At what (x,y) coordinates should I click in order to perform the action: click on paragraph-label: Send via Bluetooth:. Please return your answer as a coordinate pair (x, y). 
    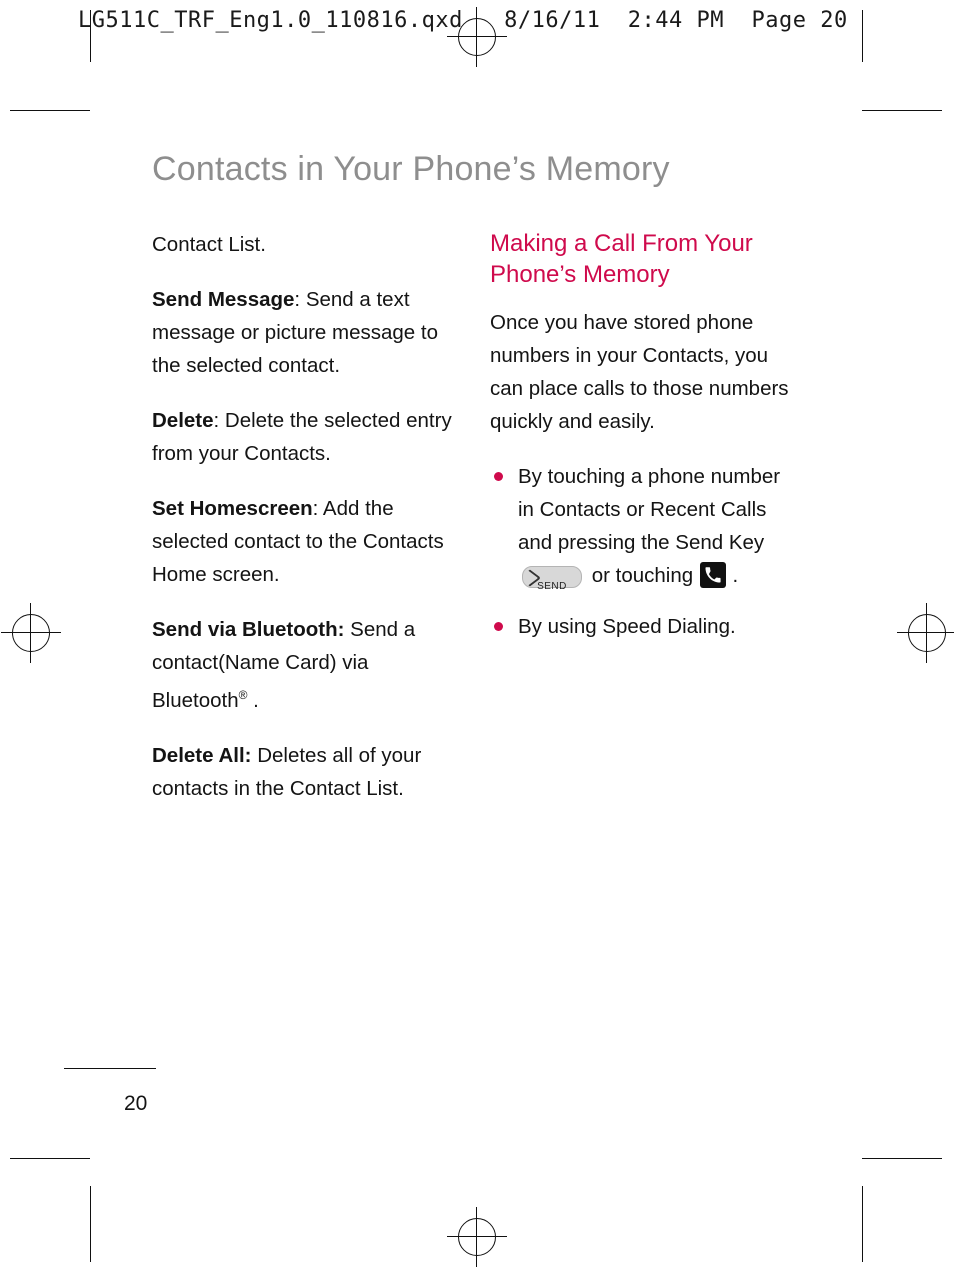
    Looking at the image, I should click on (248, 629).